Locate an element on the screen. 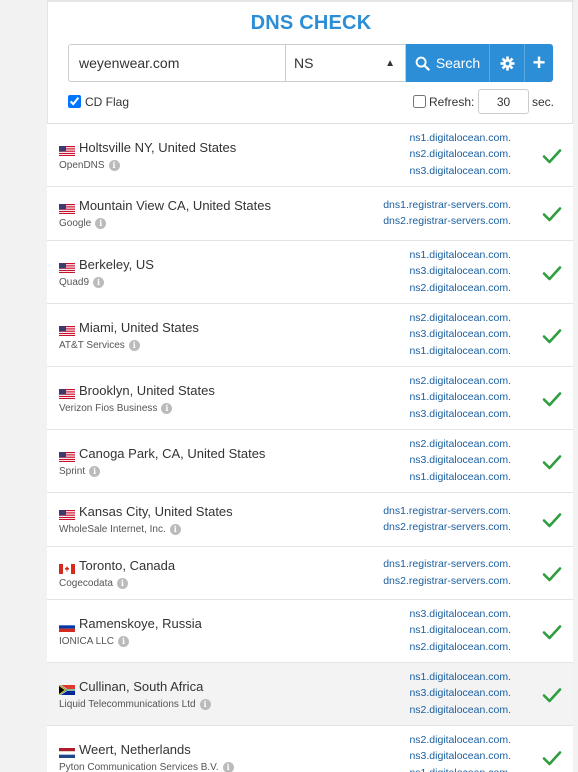 This screenshot has height=772, width=578. resolver-provider: WholeSale Internet, Inc. i is located at coordinates (120, 529).